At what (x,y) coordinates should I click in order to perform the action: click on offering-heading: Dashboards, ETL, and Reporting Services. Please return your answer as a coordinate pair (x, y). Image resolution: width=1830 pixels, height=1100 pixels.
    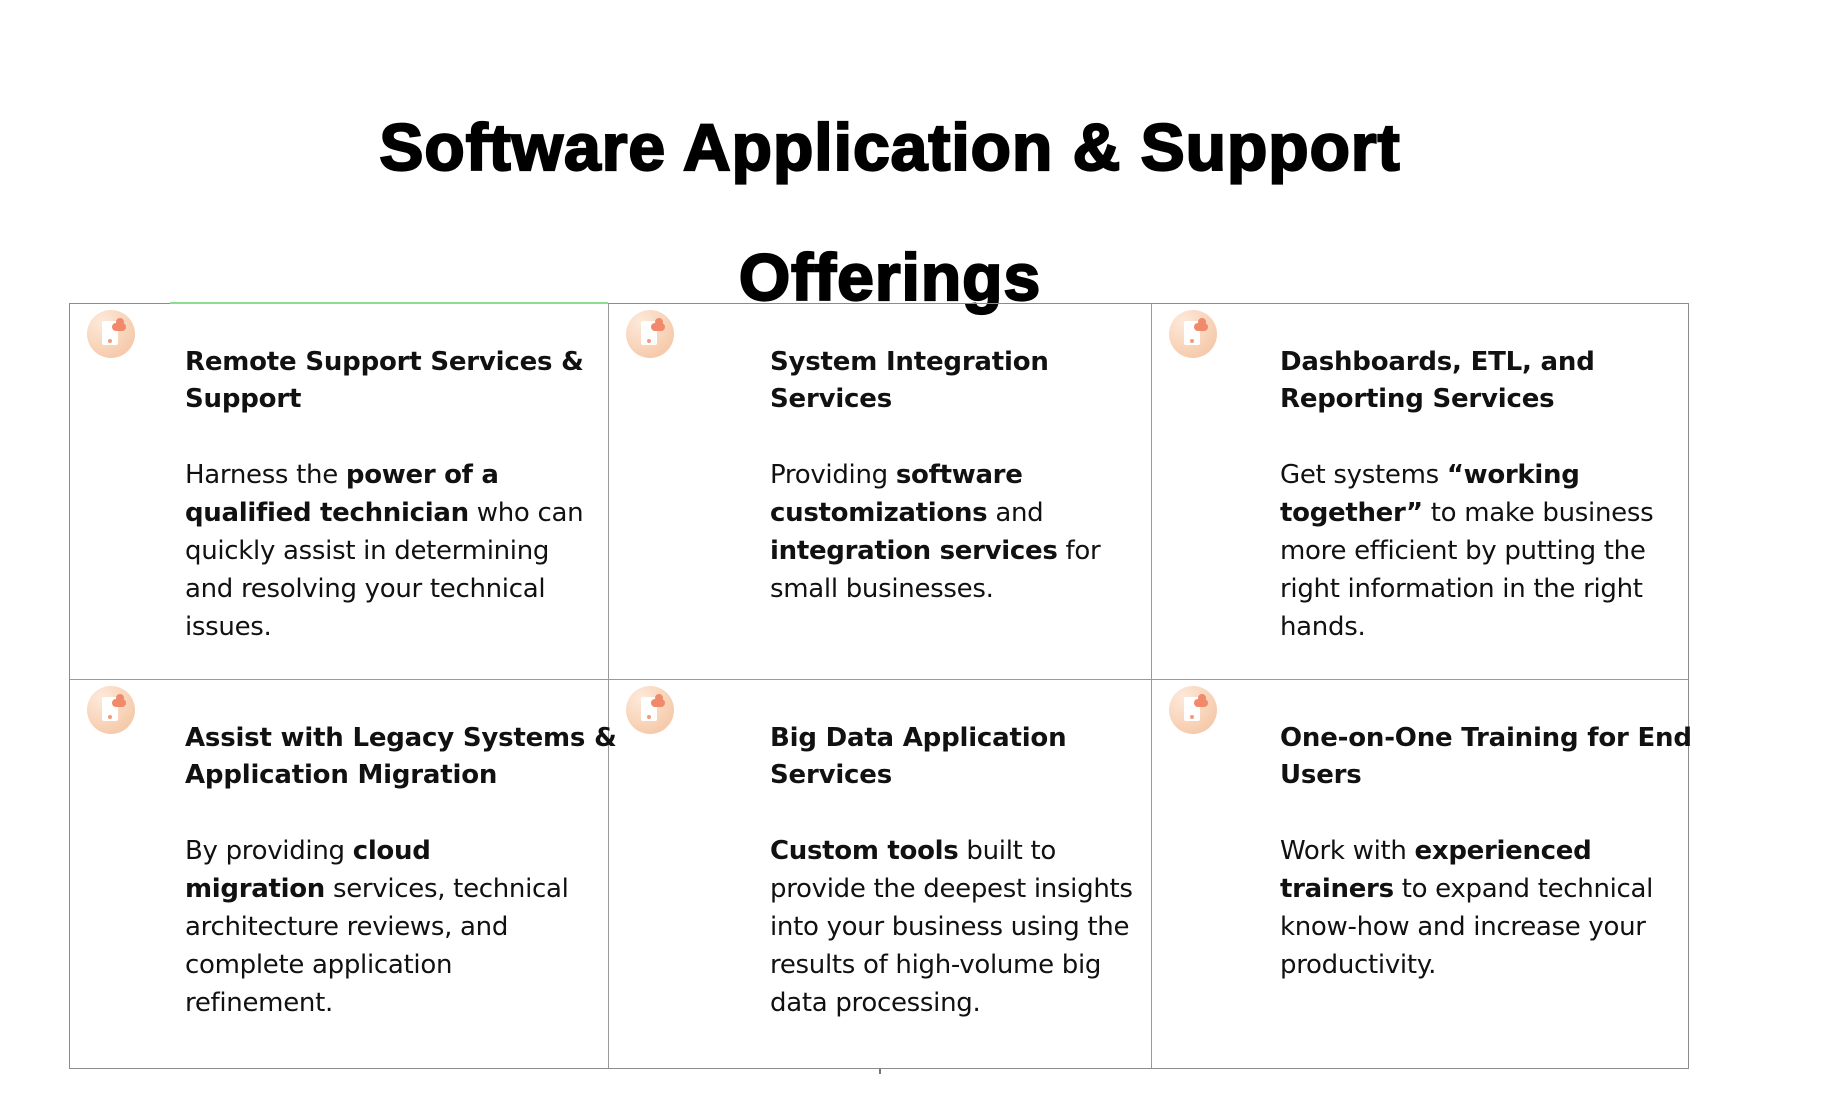
    Looking at the image, I should click on (1466, 381).